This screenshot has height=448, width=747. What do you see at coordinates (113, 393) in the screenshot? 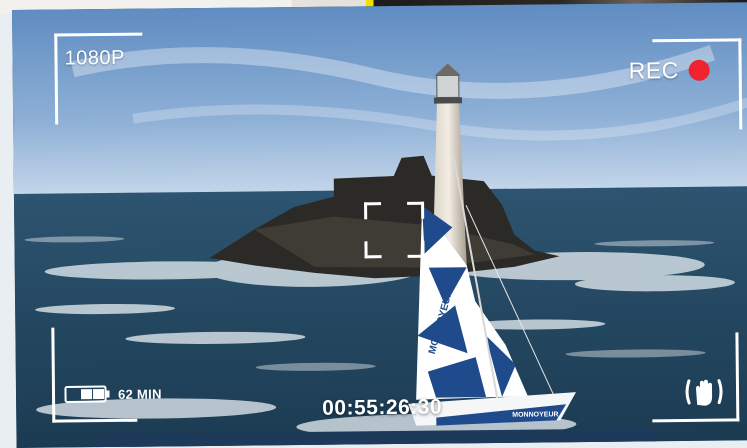
I see `battery-status: 62 MIN` at bounding box center [113, 393].